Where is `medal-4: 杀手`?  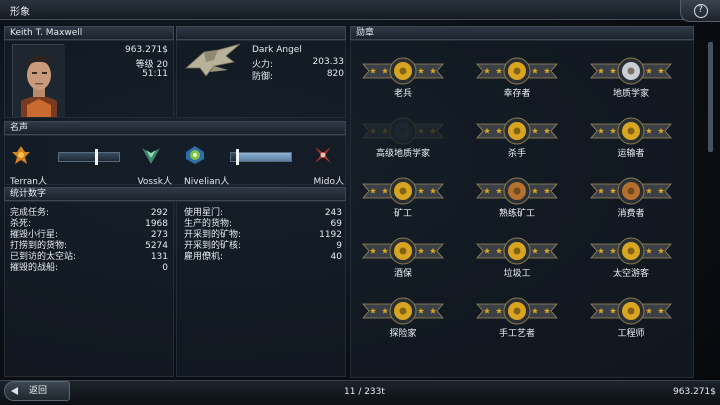 medal-4: 杀手 is located at coordinates (517, 144).